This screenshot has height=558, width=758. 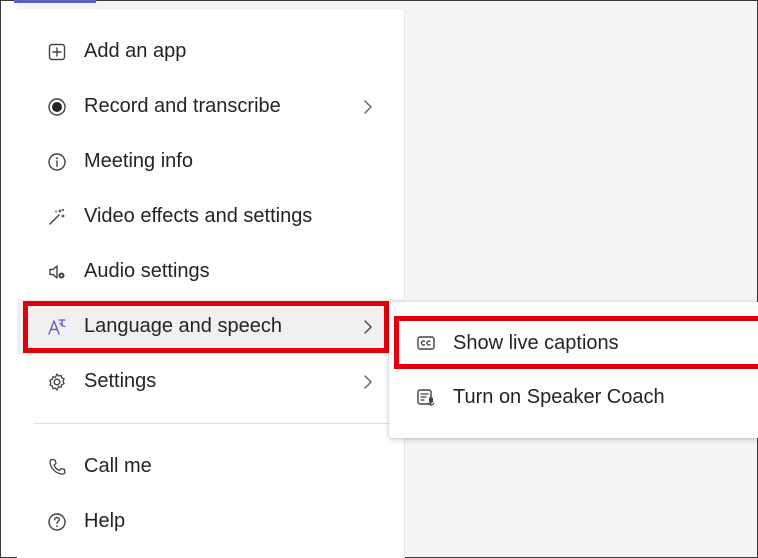 What do you see at coordinates (57, 107) in the screenshot?
I see `record-icon` at bounding box center [57, 107].